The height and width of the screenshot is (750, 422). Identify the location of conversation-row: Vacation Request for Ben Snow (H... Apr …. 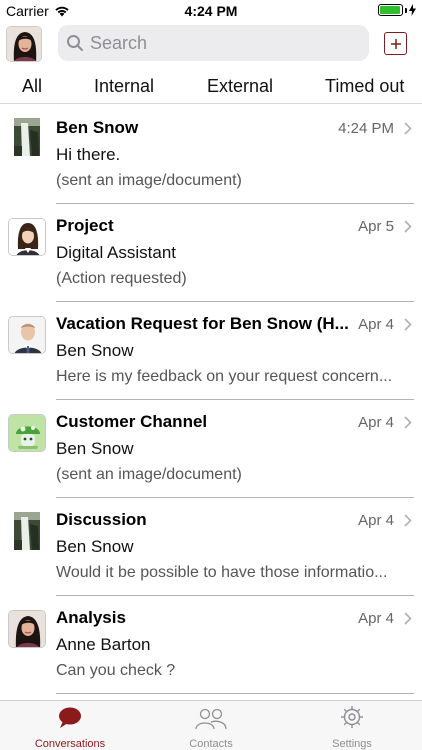
(211, 351).